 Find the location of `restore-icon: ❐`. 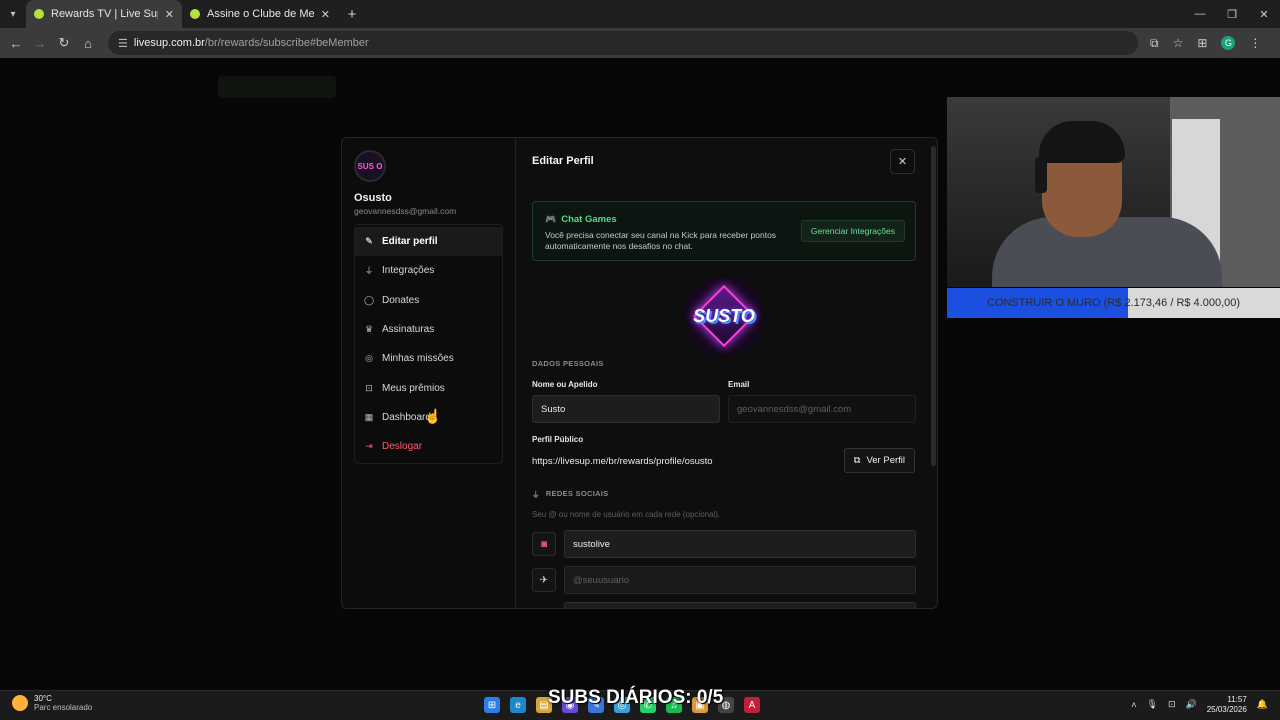

restore-icon: ❐ is located at coordinates (1232, 14).